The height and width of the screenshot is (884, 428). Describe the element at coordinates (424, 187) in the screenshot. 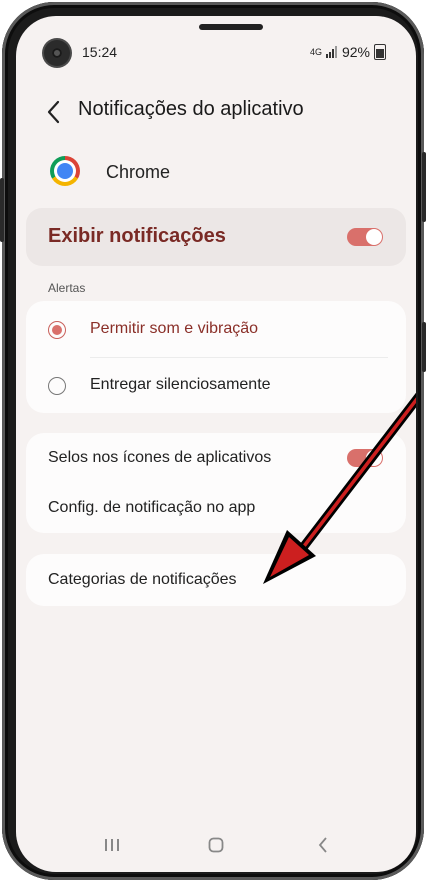

I see `power-button` at that location.